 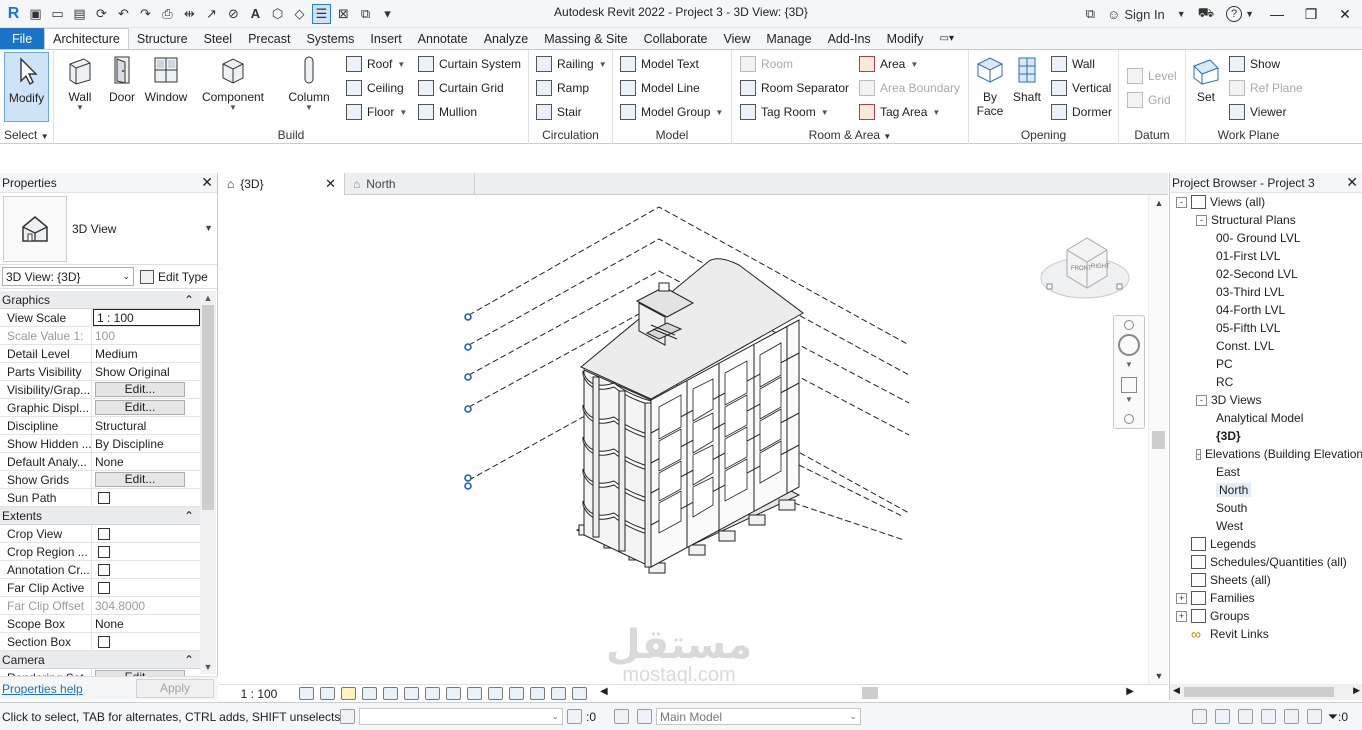 What do you see at coordinates (1206, 78) in the screenshot?
I see `set-button: Set` at bounding box center [1206, 78].